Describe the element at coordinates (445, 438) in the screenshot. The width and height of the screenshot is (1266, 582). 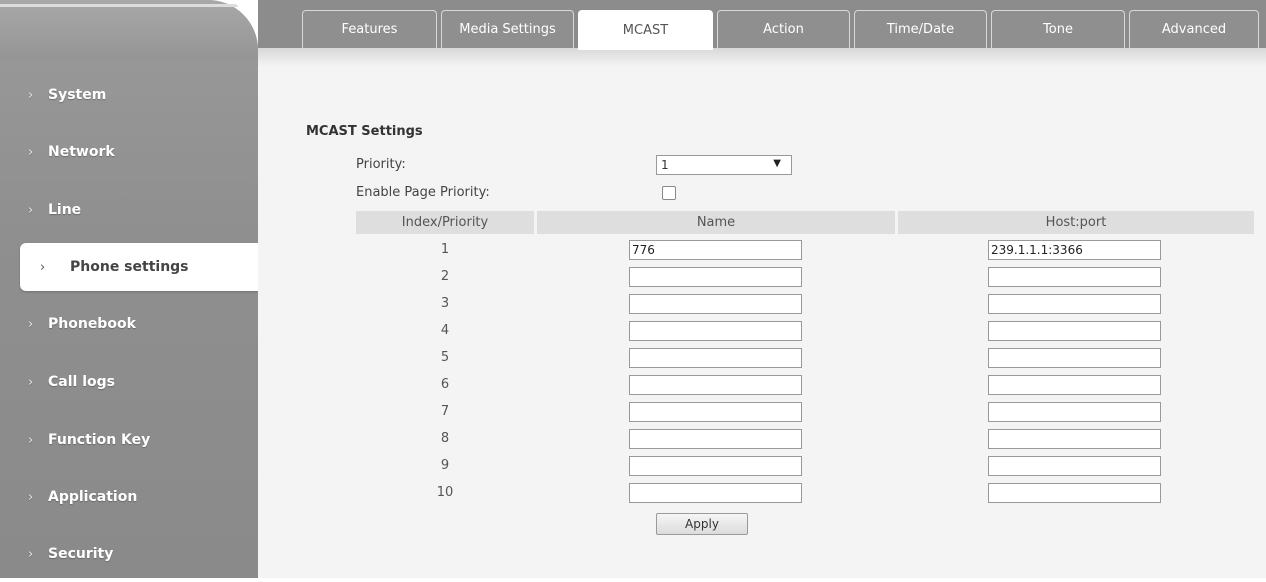
I see `row-index: 8` at that location.